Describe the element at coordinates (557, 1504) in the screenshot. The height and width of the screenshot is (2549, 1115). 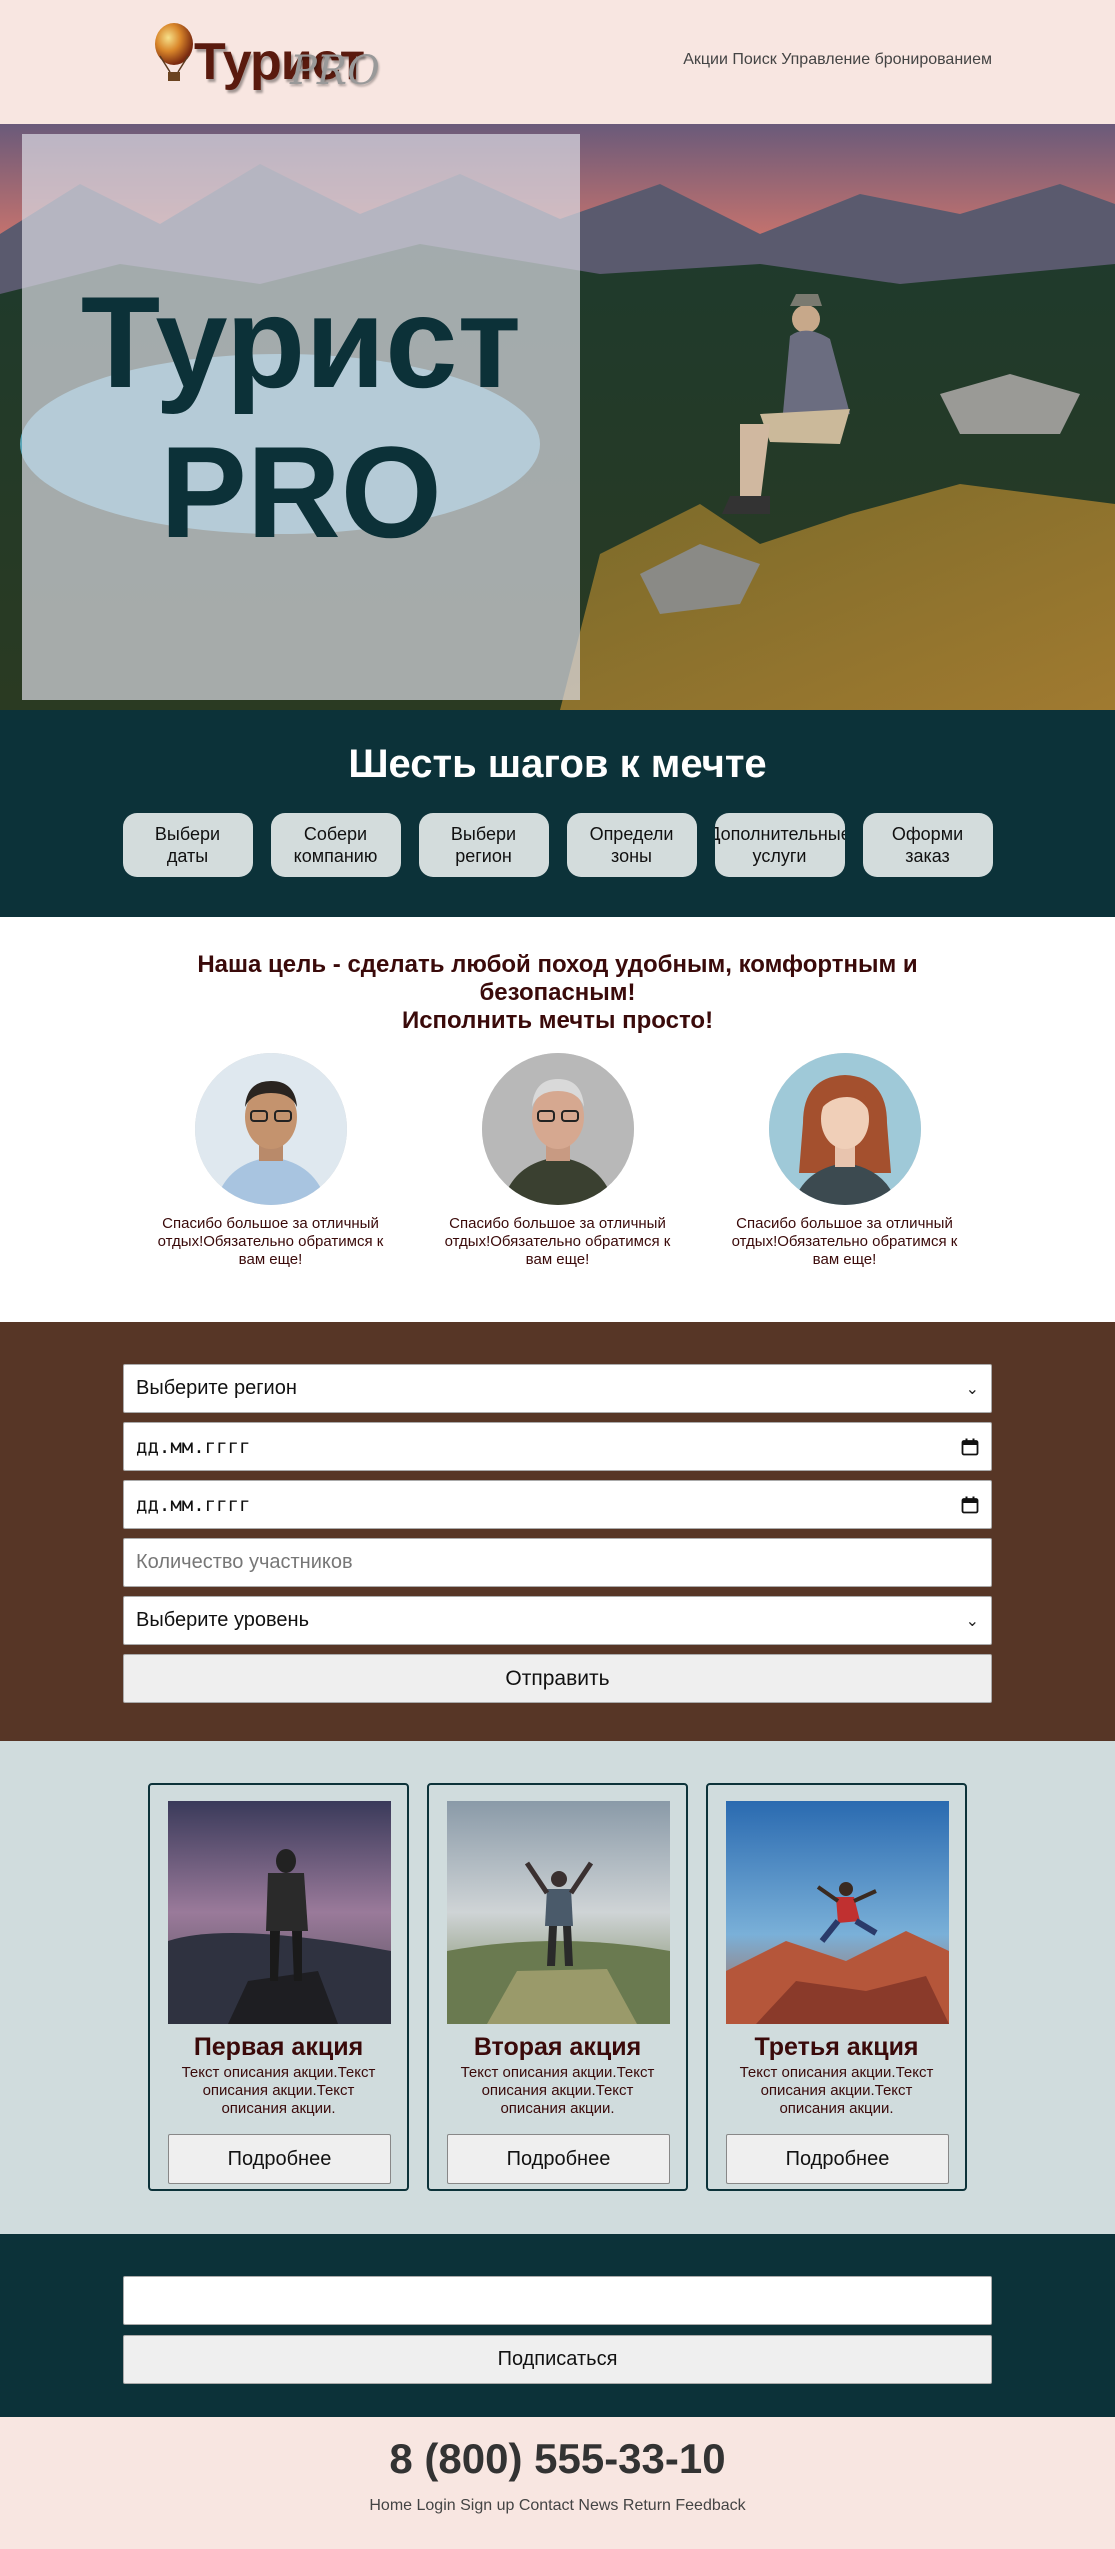
I see `date-to-input: дд.мм.гггг` at that location.